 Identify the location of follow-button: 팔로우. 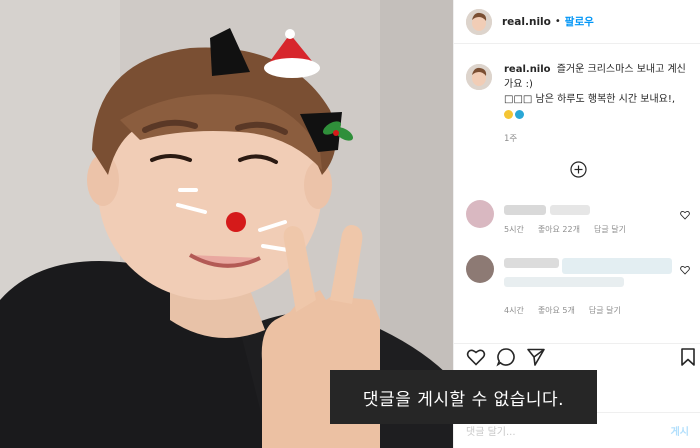
(579, 21).